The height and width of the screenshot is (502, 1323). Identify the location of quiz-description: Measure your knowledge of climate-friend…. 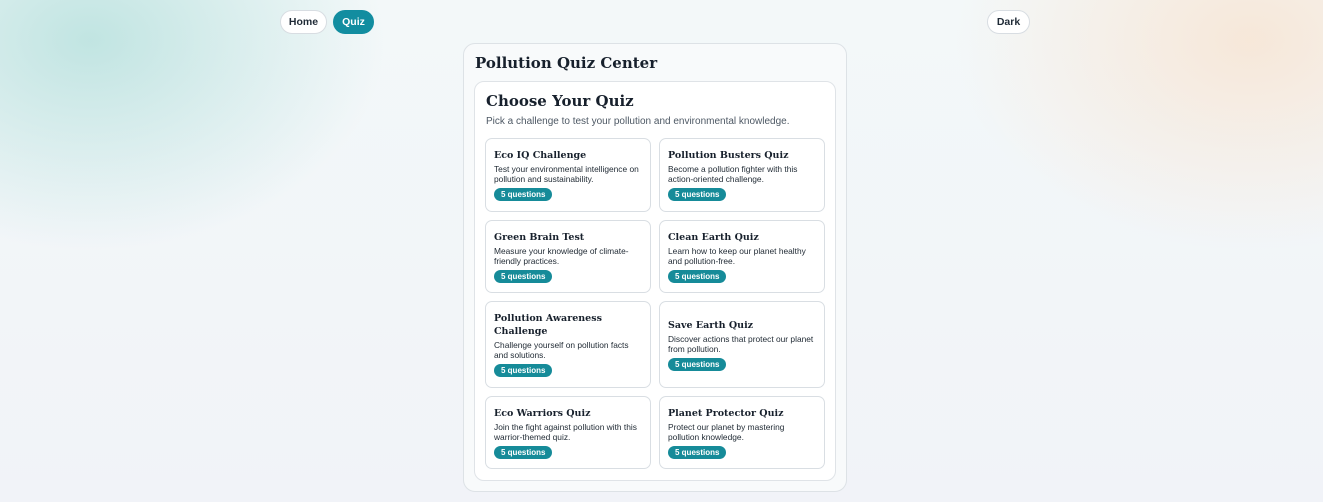
(561, 255).